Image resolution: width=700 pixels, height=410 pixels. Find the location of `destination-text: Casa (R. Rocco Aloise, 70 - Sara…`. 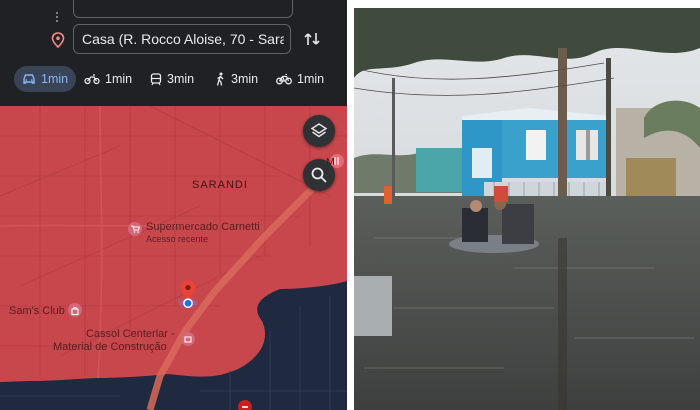

destination-text: Casa (R. Rocco Aloise, 70 - Sara… is located at coordinates (183, 39).